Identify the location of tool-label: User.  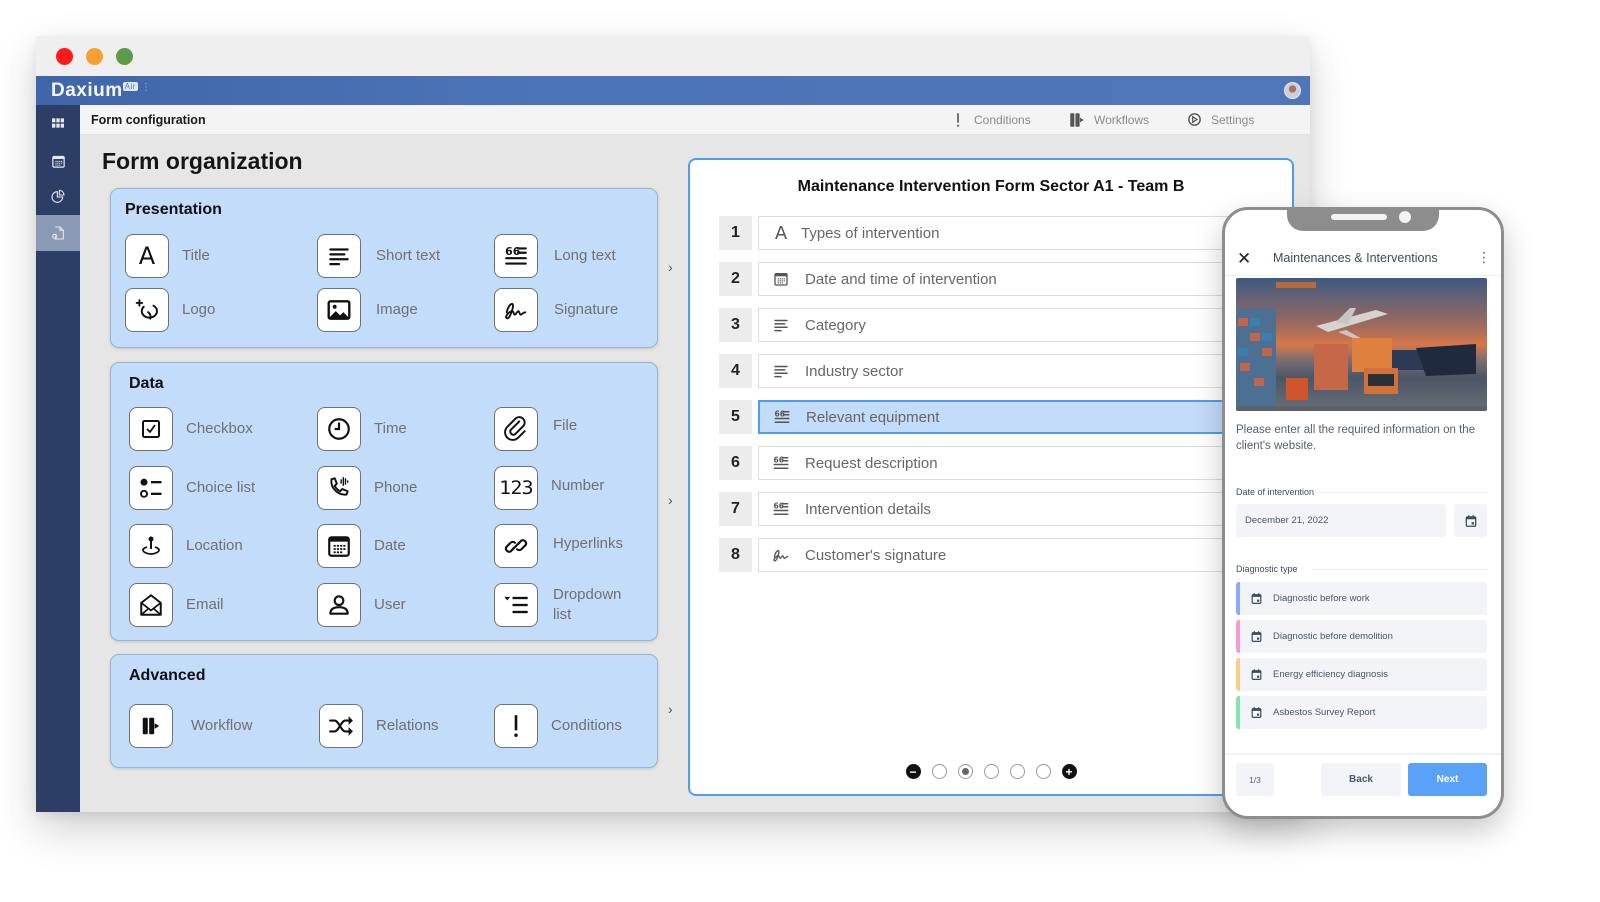
(390, 604).